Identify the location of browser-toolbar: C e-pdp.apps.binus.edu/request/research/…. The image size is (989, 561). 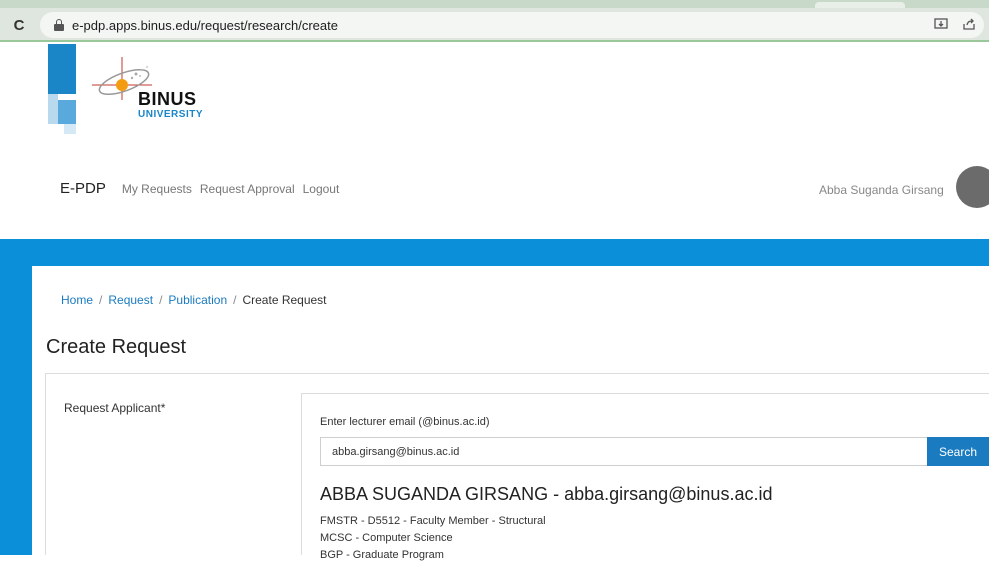
(494, 21).